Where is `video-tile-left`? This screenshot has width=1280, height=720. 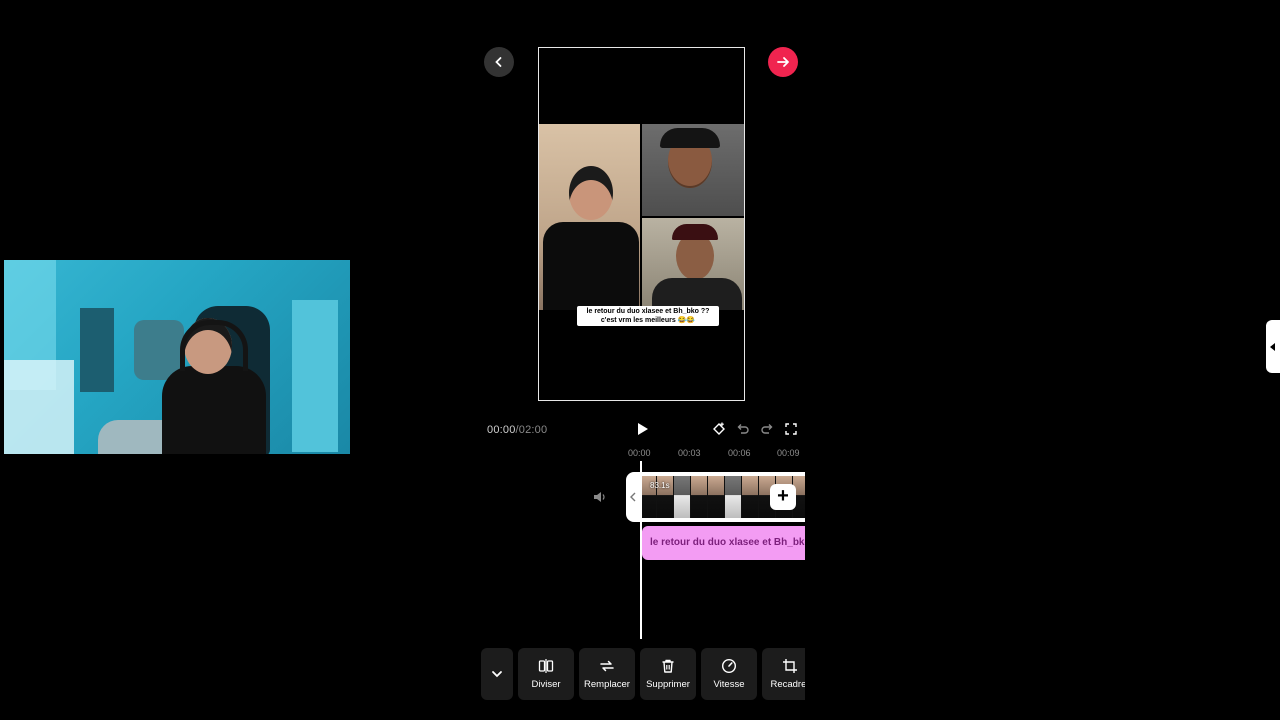 video-tile-left is located at coordinates (589, 217).